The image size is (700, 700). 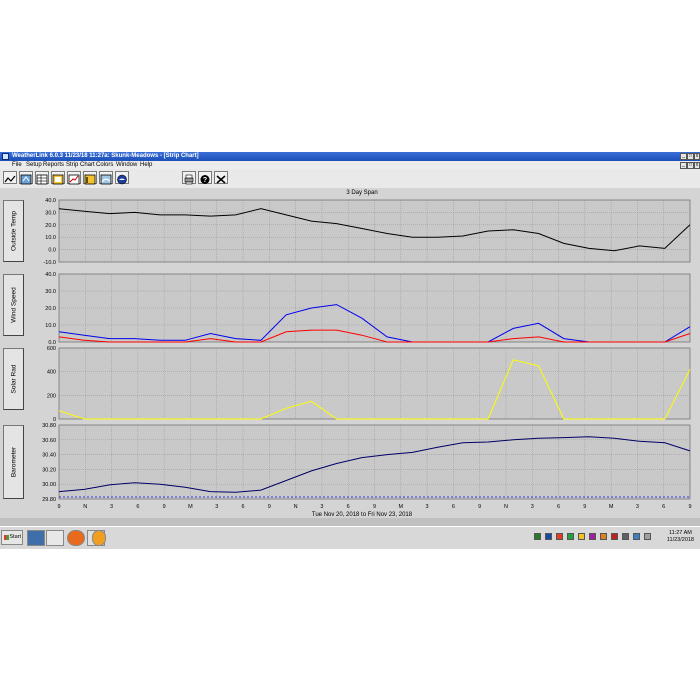 What do you see at coordinates (53, 165) in the screenshot?
I see `menu-reports: Reports` at bounding box center [53, 165].